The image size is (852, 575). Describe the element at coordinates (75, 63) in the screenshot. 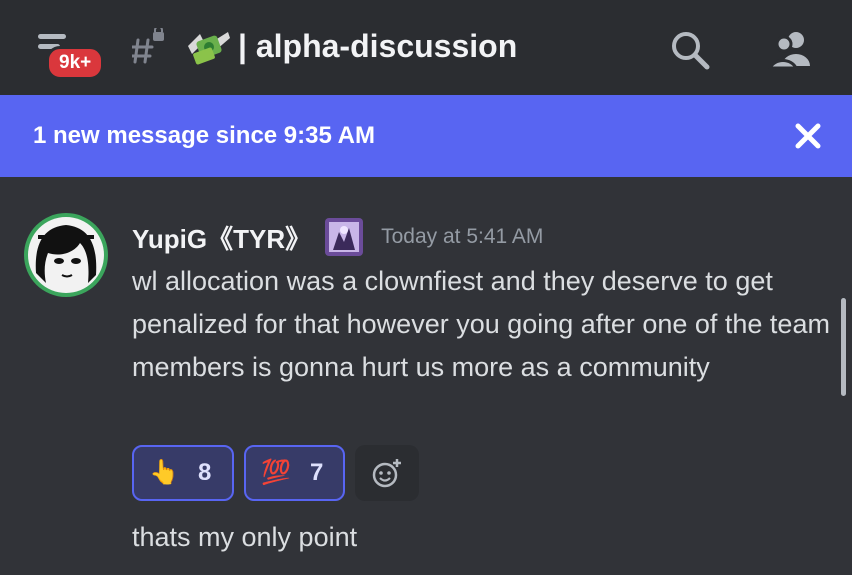

I see `unread-badge: 9k+` at that location.